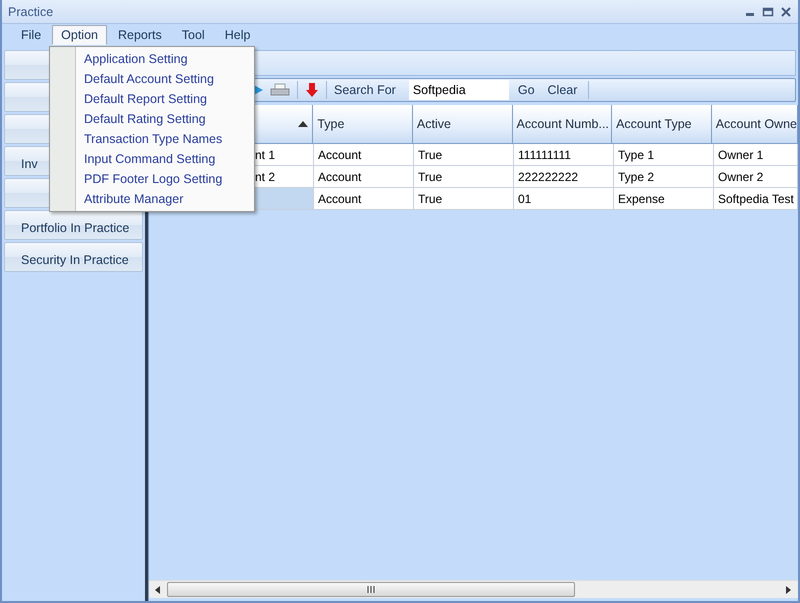  What do you see at coordinates (564, 177) in the screenshot?
I see `table-cell: 222222222` at bounding box center [564, 177].